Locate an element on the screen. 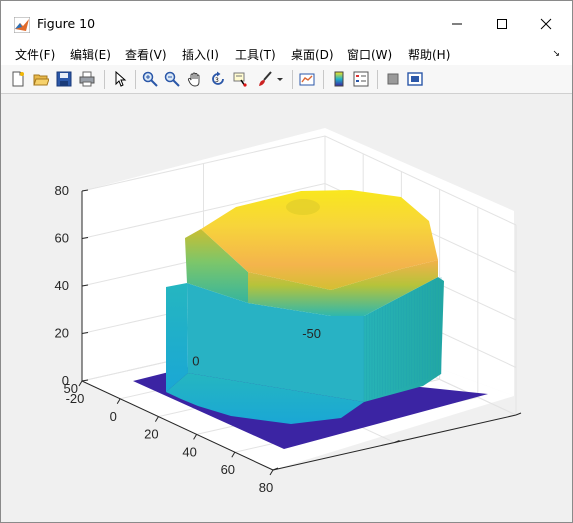  menu-view: 查看(V) is located at coordinates (146, 54).